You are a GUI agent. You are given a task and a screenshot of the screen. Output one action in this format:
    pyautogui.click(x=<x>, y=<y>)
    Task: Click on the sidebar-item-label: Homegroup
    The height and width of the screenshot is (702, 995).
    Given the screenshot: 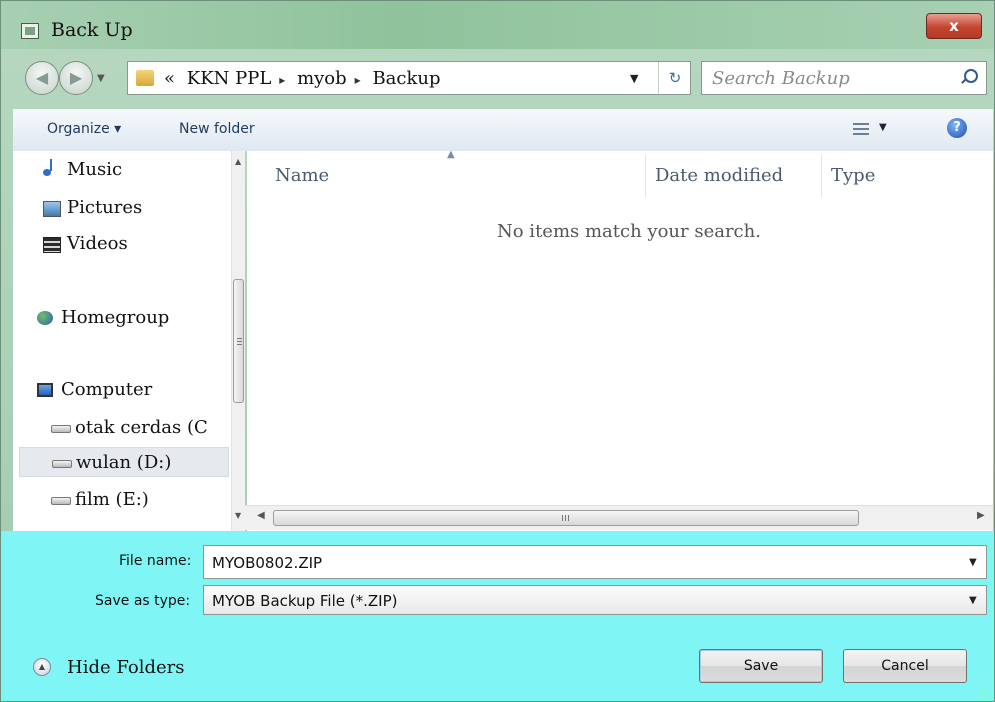 What is the action you would take?
    pyautogui.click(x=115, y=317)
    